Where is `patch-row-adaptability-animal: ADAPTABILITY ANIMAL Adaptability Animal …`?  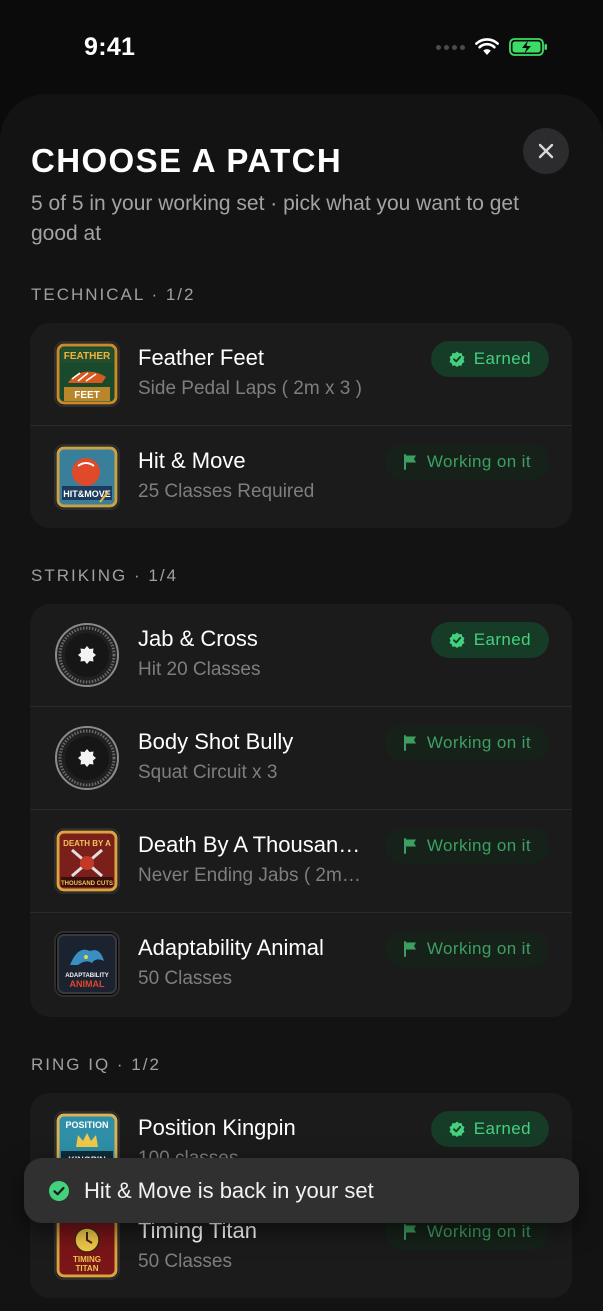 patch-row-adaptability-animal: ADAPTABILITY ANIMAL Adaptability Animal … is located at coordinates (301, 964).